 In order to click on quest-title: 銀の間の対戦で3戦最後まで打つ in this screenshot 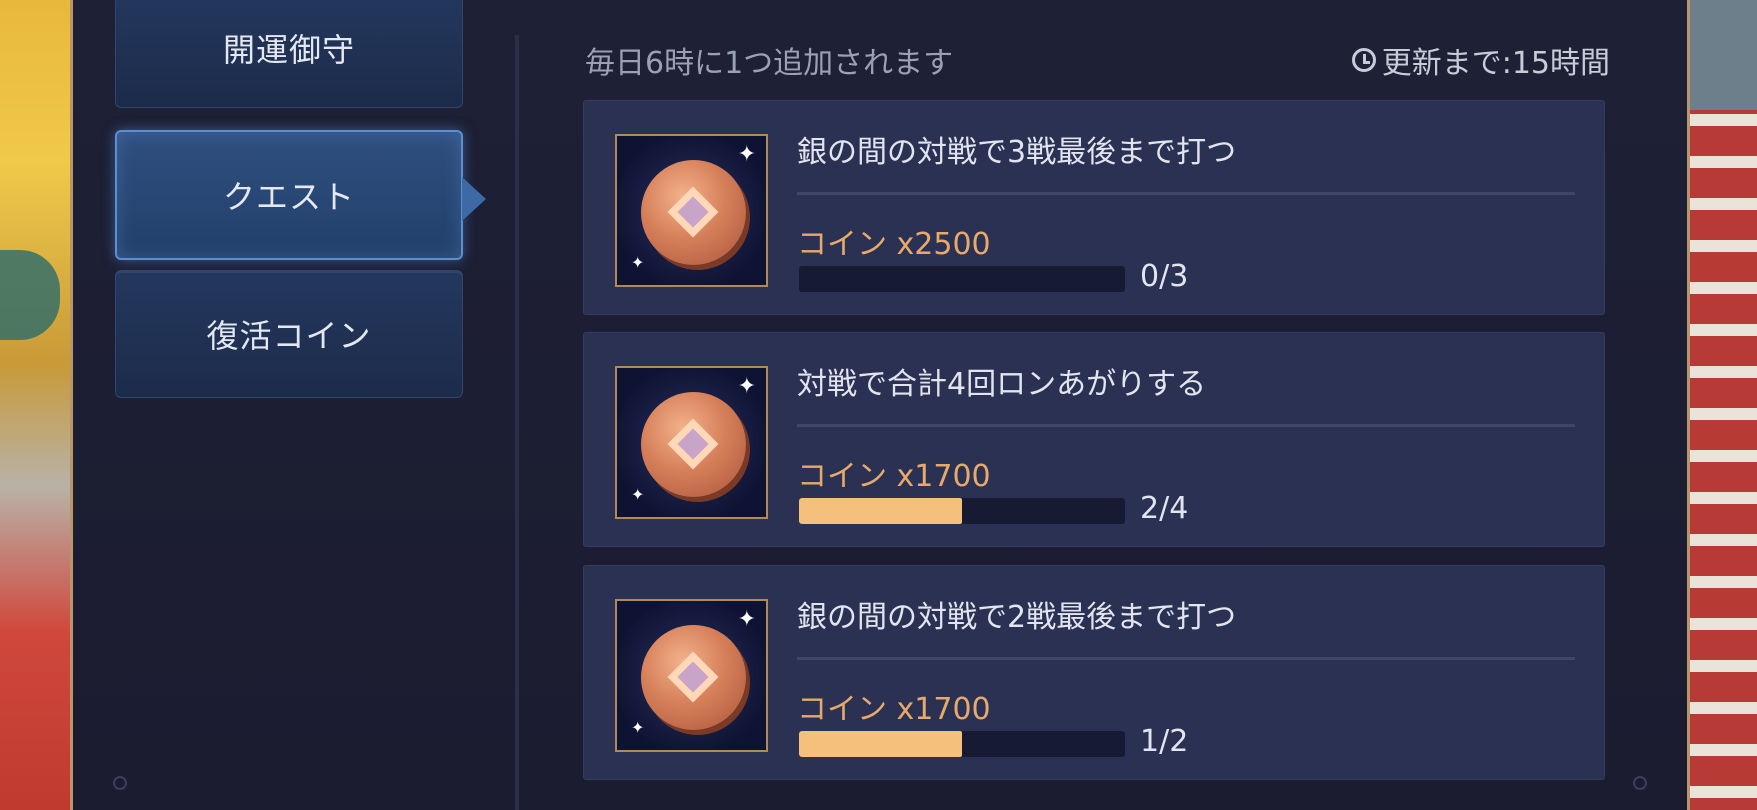, I will do `click(1017, 152)`.